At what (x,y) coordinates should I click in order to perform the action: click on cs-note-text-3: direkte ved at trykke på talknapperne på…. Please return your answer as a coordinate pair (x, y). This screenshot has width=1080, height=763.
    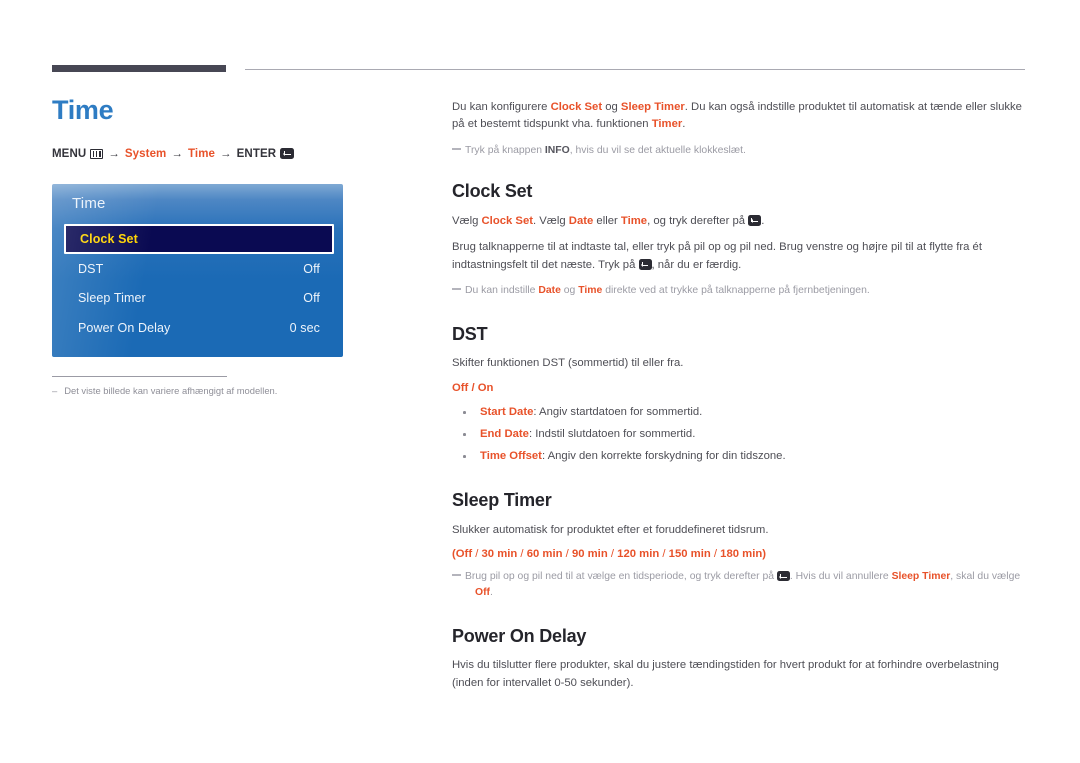
    Looking at the image, I should click on (736, 291).